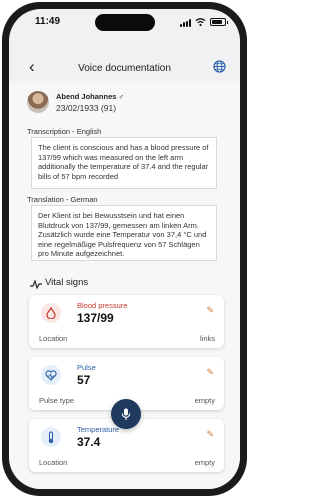 This screenshot has width=320, height=500. Describe the element at coordinates (86, 108) in the screenshot. I see `patient-birthdate: 23/02/1933 (91)` at that location.